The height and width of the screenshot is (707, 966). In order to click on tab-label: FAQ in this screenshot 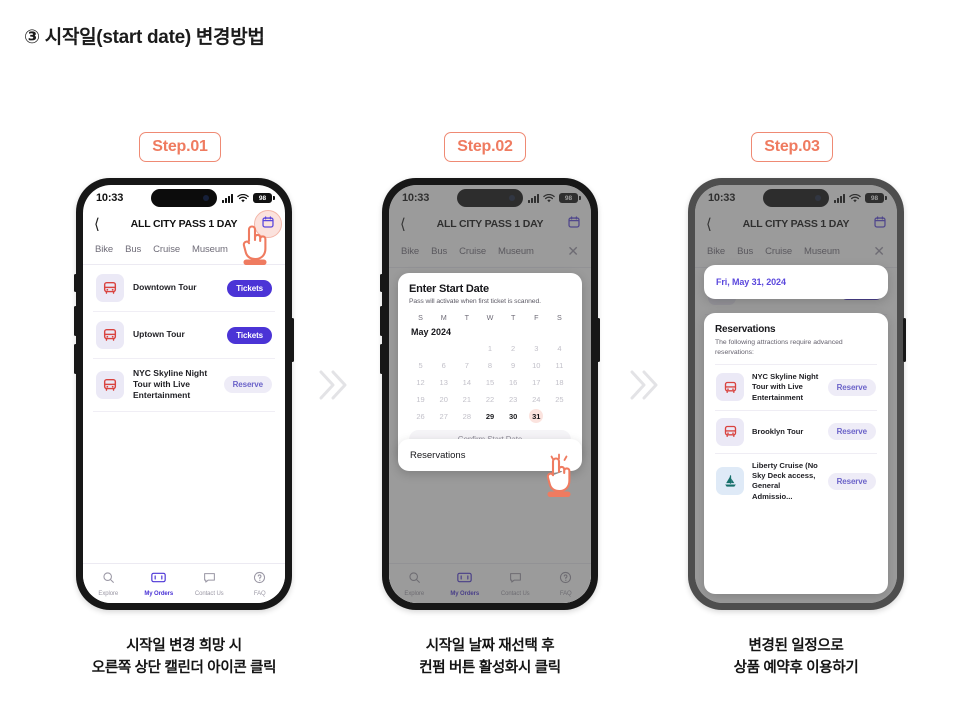, I will do `click(565, 593)`.